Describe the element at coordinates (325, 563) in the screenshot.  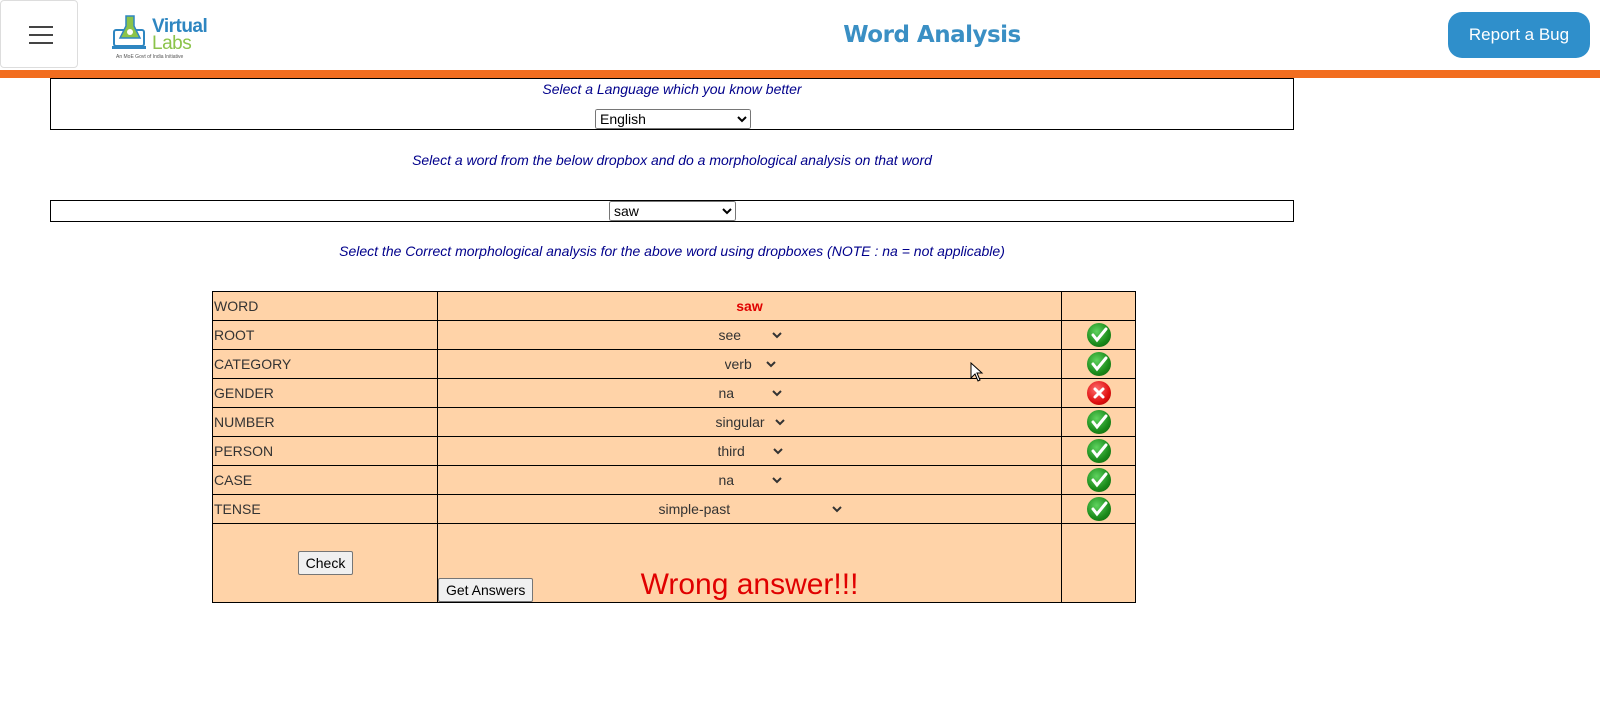
I see `check-button: Check` at that location.